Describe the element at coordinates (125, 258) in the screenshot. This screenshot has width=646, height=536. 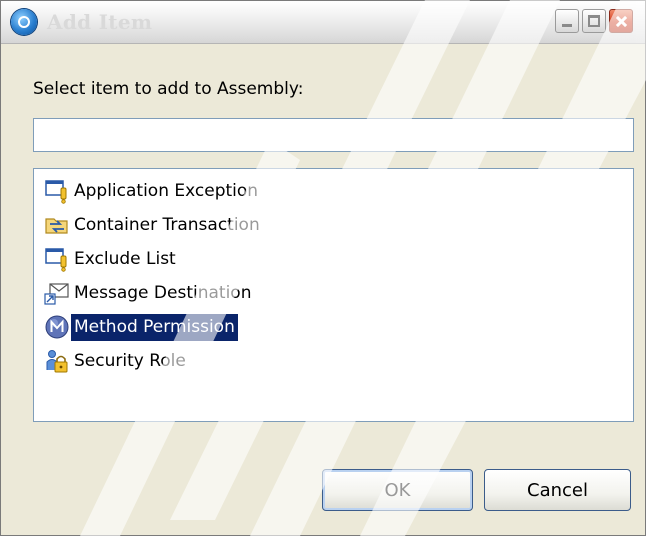
I see `list-item-label: Exclude List` at that location.